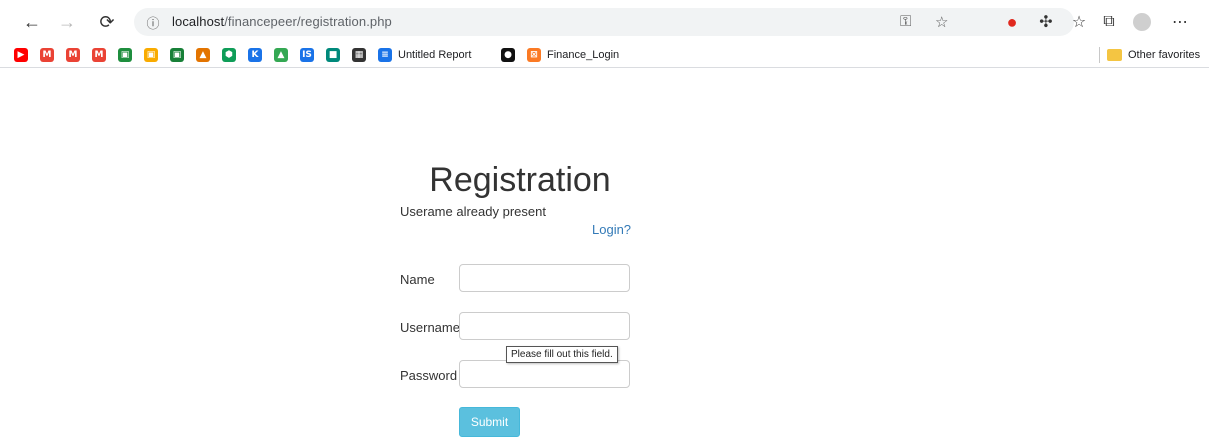 Image resolution: width=1209 pixels, height=437 pixels. Describe the element at coordinates (32, 22) in the screenshot. I see `back-arrow-icon: ←` at that location.